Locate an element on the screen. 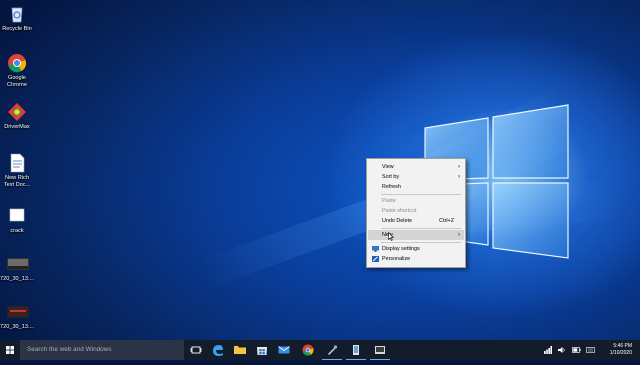 The width and height of the screenshot is (640, 365). drivermax-icon is located at coordinates (17, 112).